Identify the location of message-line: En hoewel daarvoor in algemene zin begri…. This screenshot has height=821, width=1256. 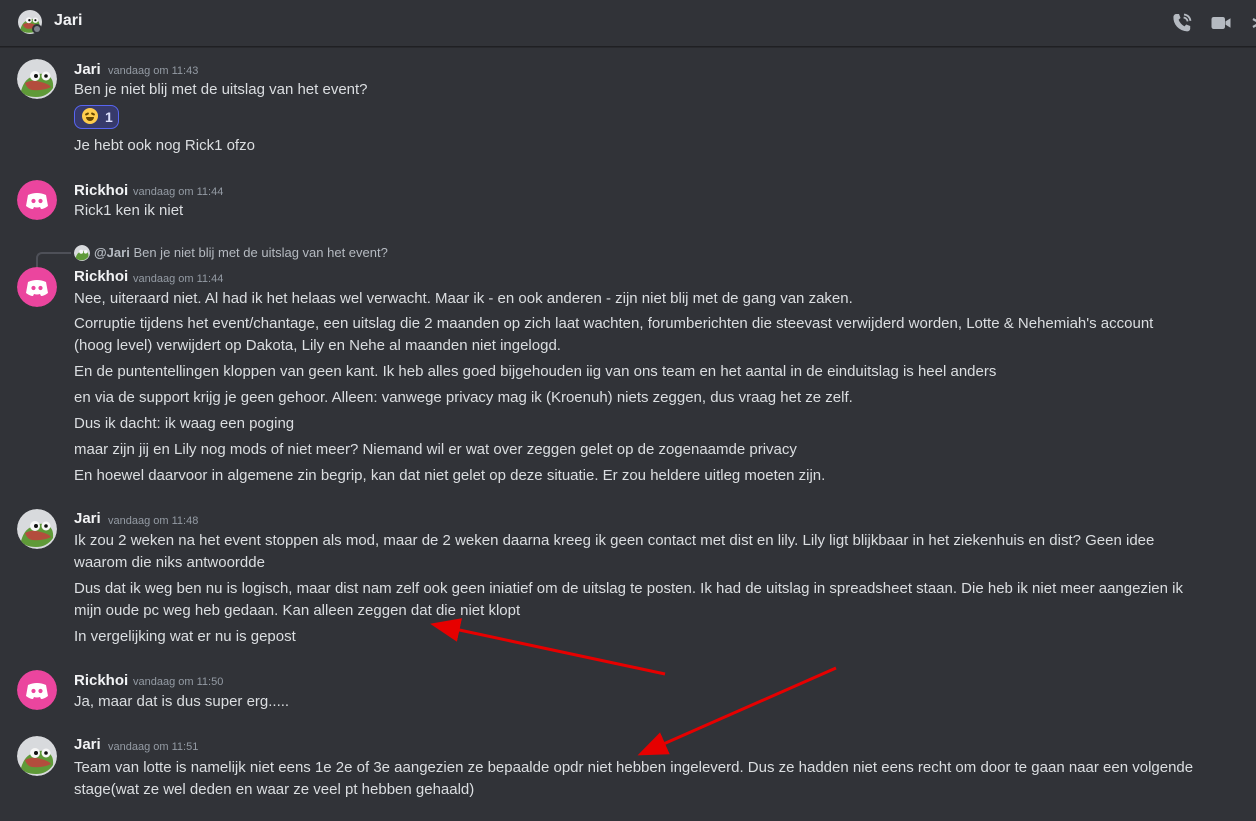
(450, 475).